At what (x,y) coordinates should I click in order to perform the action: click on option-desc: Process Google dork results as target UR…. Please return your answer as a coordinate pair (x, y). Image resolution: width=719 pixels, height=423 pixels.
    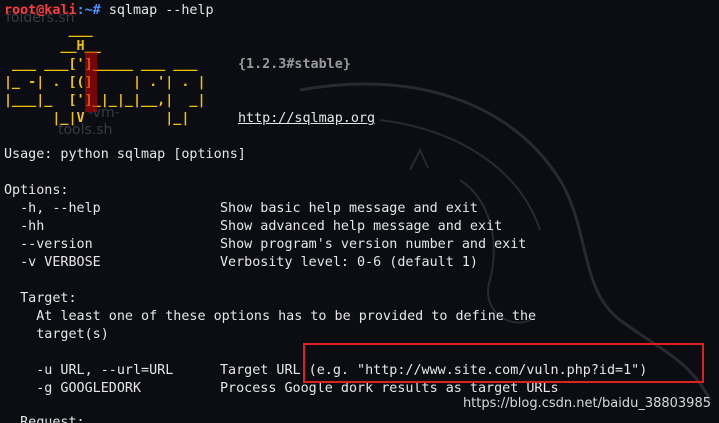
    Looking at the image, I should click on (389, 388).